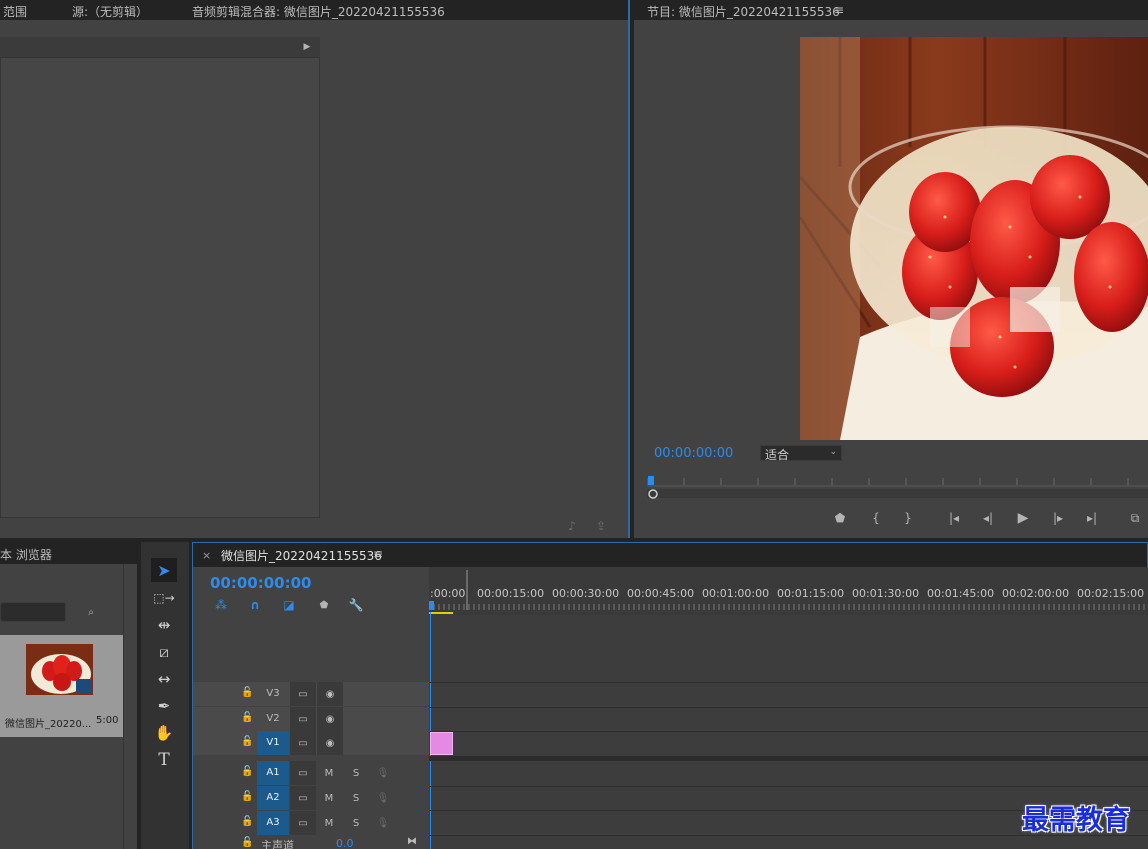 Image resolution: width=1148 pixels, height=849 pixels. I want to click on program-monitor-title: 节目: 微信图片_20220421155536, so click(743, 11).